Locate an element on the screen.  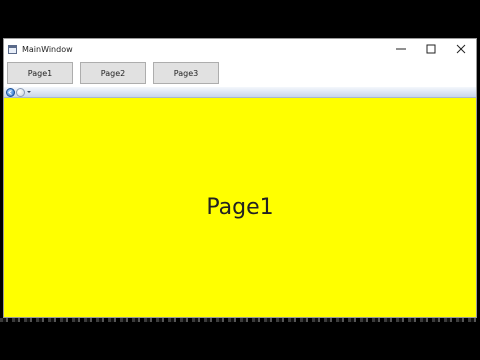
title-bar: MainWindow is located at coordinates (240, 49).